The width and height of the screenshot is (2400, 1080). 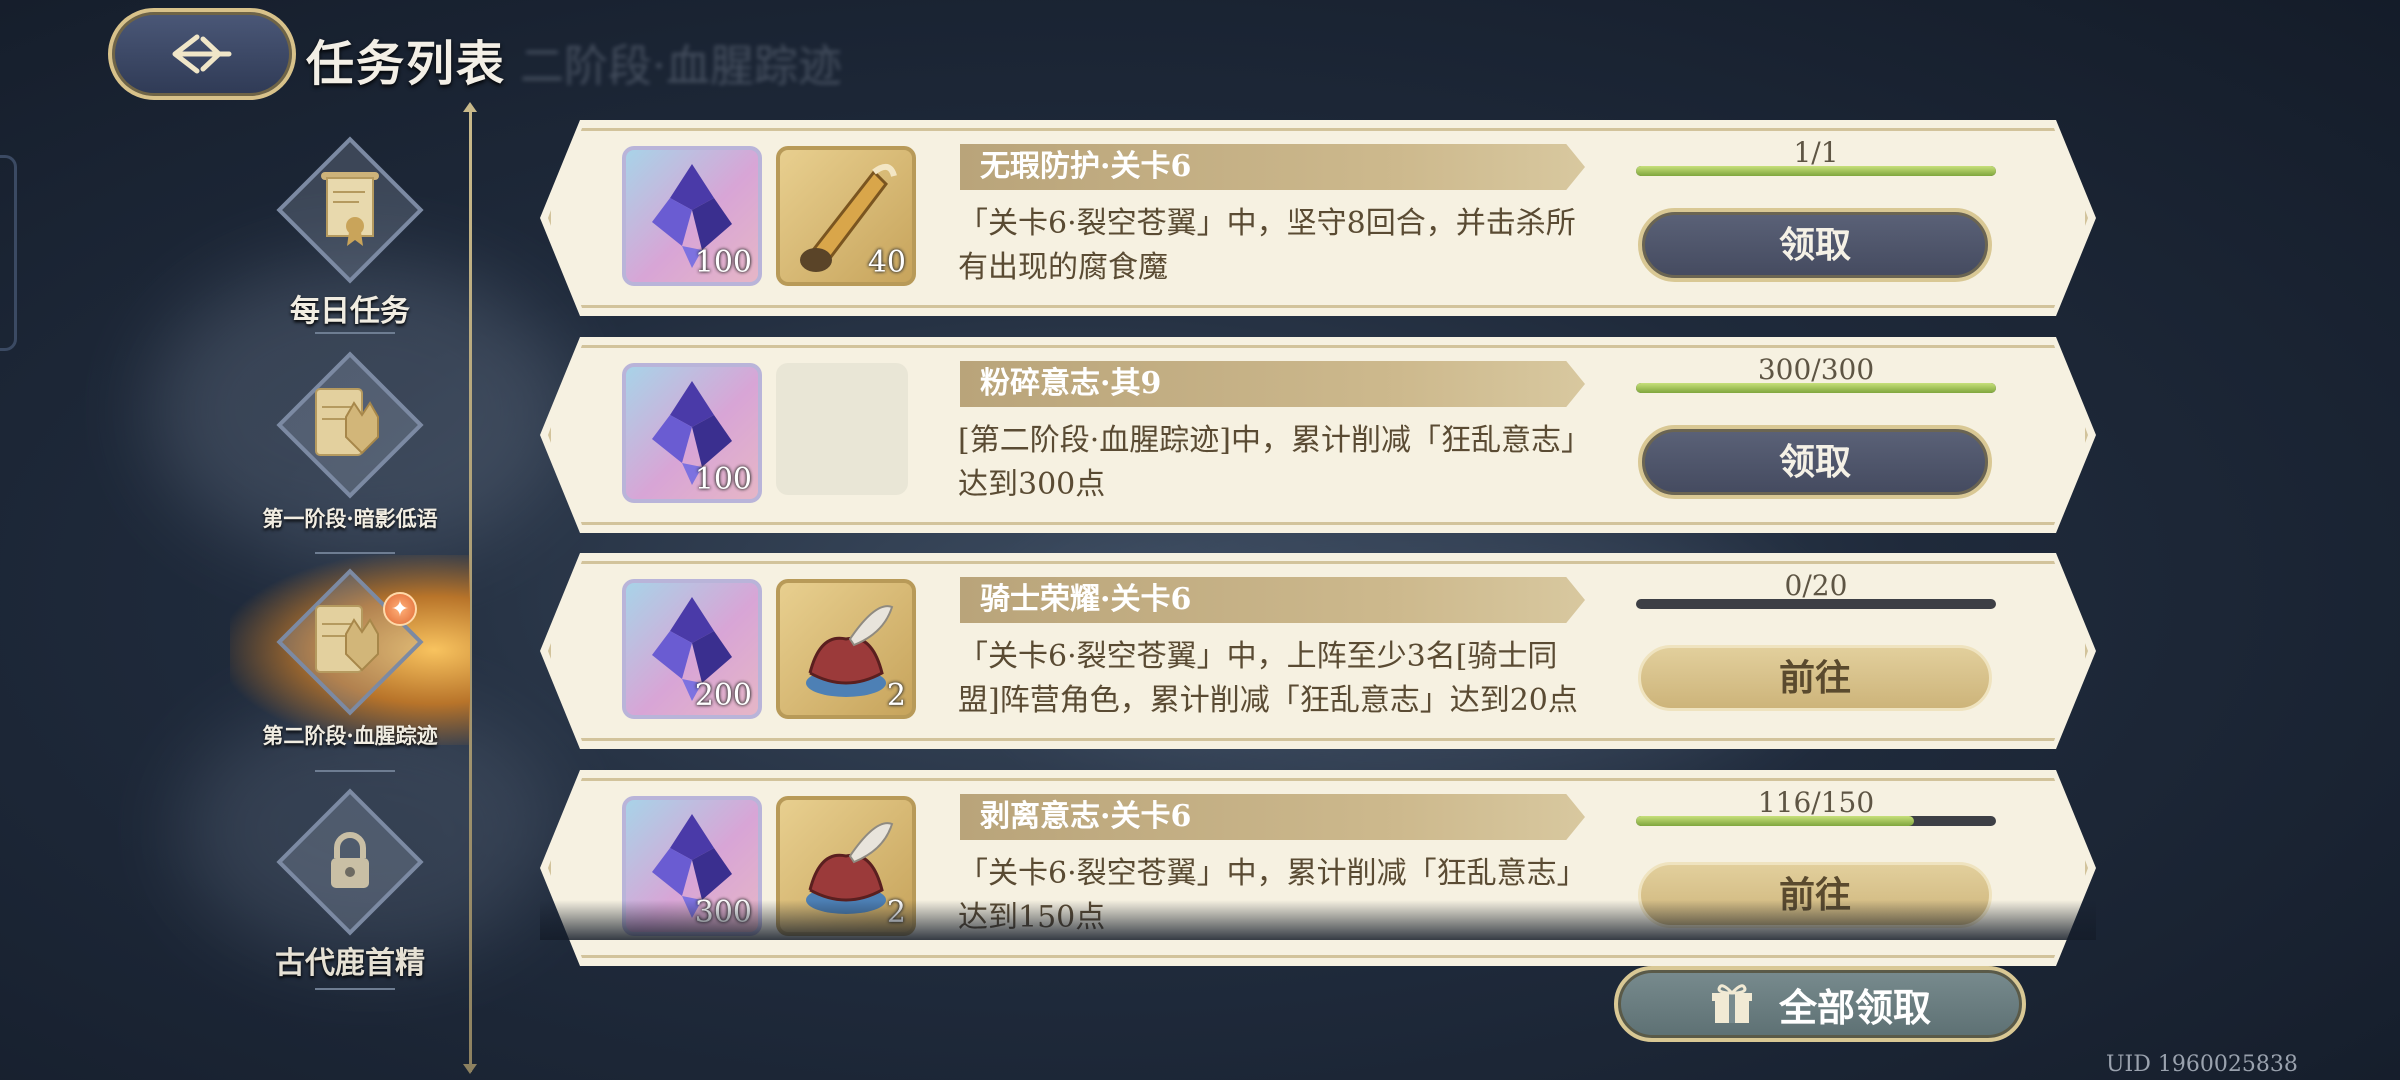 What do you see at coordinates (846, 649) in the screenshot?
I see `reward-cloak: 2` at bounding box center [846, 649].